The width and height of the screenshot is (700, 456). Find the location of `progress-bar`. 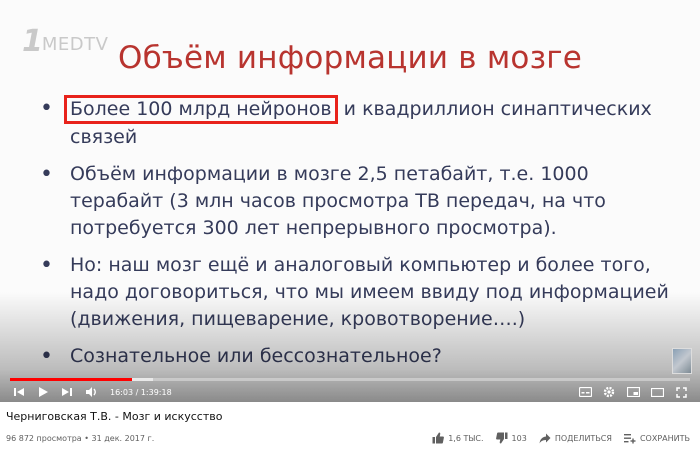

progress-bar is located at coordinates (350, 379).